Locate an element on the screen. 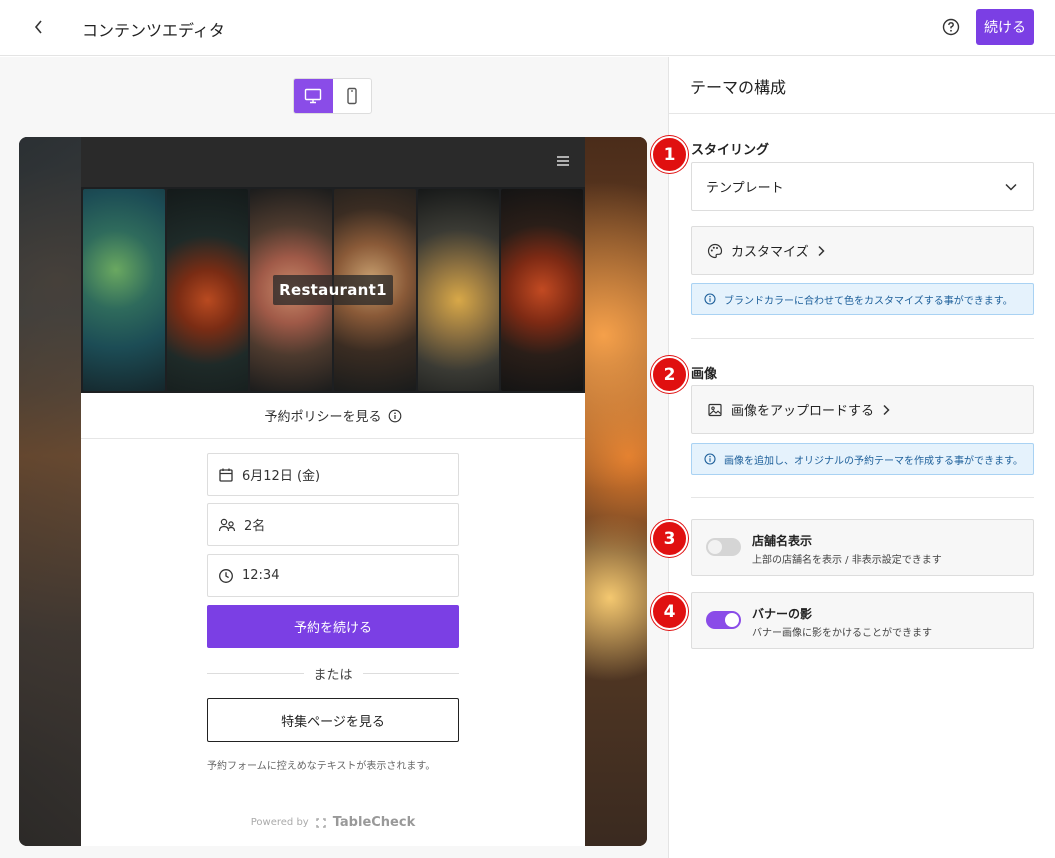 Image resolution: width=1055 pixels, height=858 pixels. background-photo-left is located at coordinates (50, 491).